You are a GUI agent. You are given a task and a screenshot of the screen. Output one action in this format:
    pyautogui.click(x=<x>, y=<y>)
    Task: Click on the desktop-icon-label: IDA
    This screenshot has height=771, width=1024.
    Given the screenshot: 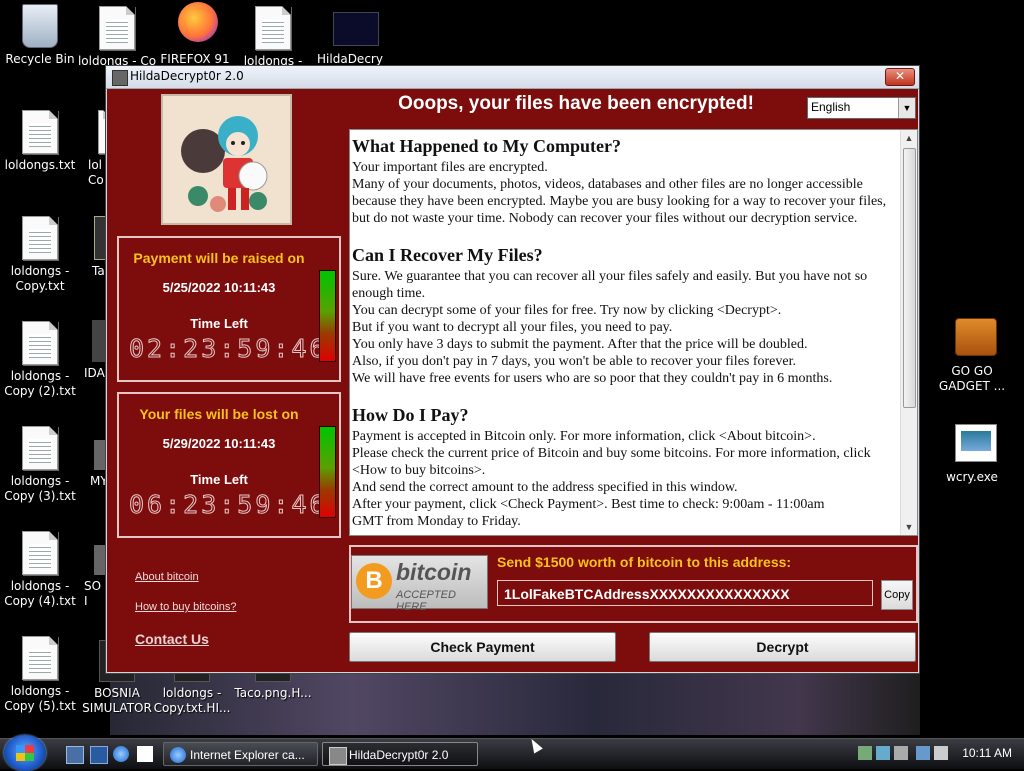 What is the action you would take?
    pyautogui.click(x=94, y=373)
    